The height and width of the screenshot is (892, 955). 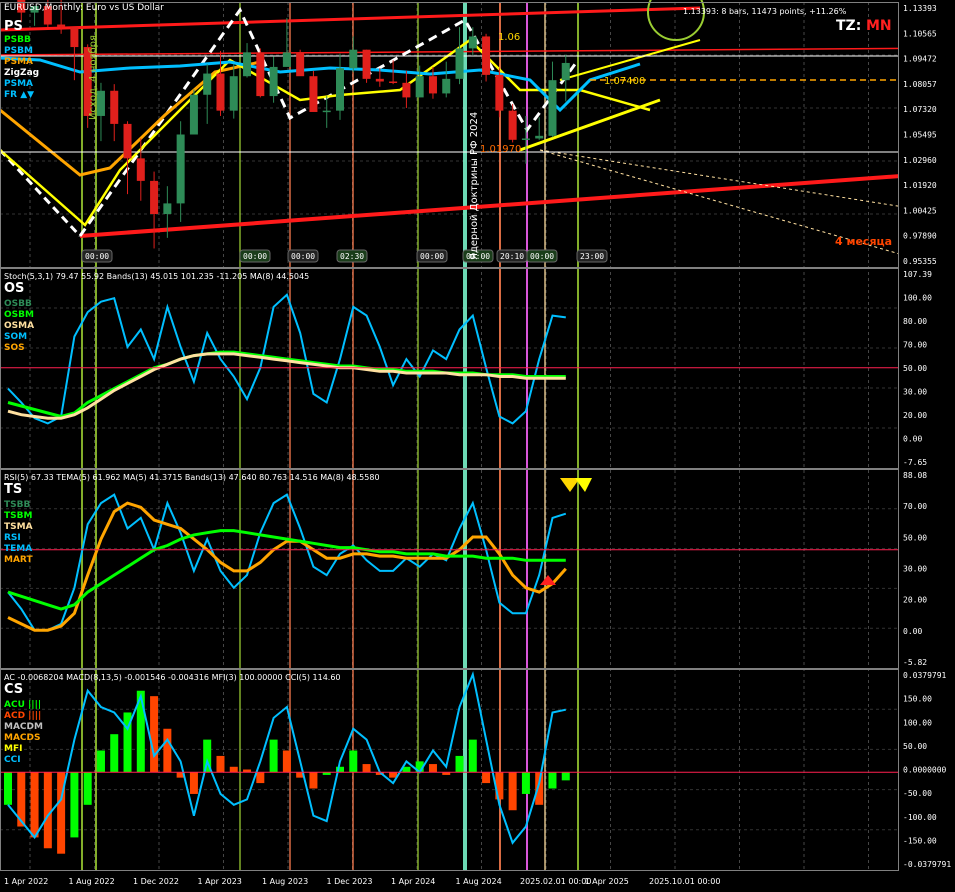 I want to click on scale-label: 1.09472, so click(x=920, y=59).